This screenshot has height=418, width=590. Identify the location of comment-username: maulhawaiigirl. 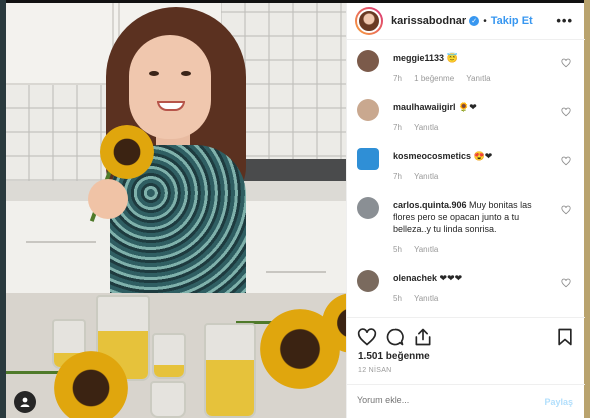
(424, 107).